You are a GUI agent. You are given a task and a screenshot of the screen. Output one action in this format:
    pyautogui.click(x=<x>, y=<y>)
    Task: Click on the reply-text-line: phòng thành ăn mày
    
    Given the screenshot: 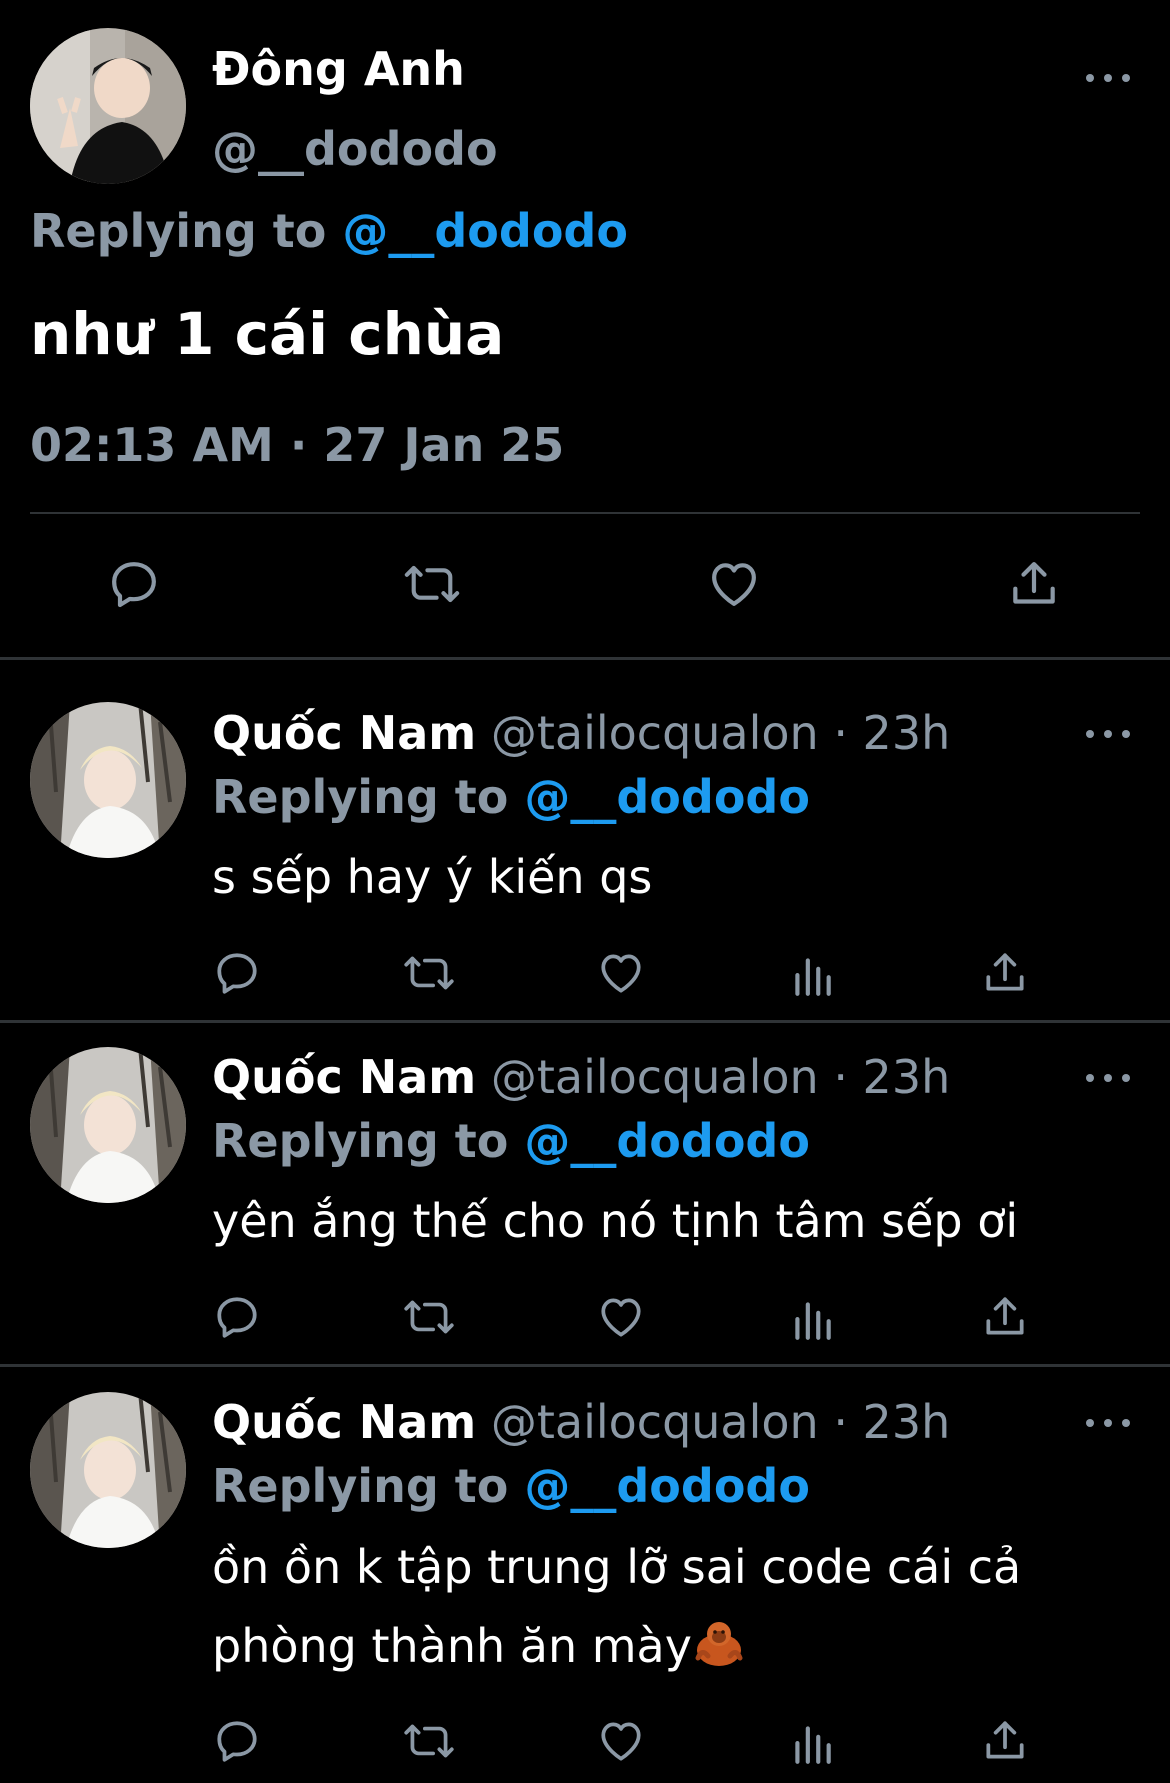 What is the action you would take?
    pyautogui.click(x=479, y=1645)
    